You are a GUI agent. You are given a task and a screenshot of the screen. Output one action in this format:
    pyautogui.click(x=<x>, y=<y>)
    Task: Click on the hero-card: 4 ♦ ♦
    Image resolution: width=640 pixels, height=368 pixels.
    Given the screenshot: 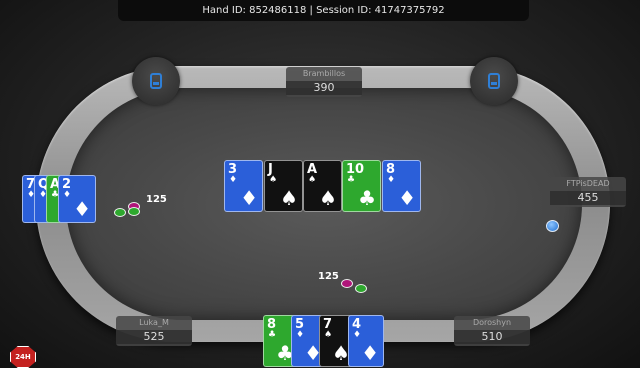 What is the action you would take?
    pyautogui.click(x=366, y=341)
    